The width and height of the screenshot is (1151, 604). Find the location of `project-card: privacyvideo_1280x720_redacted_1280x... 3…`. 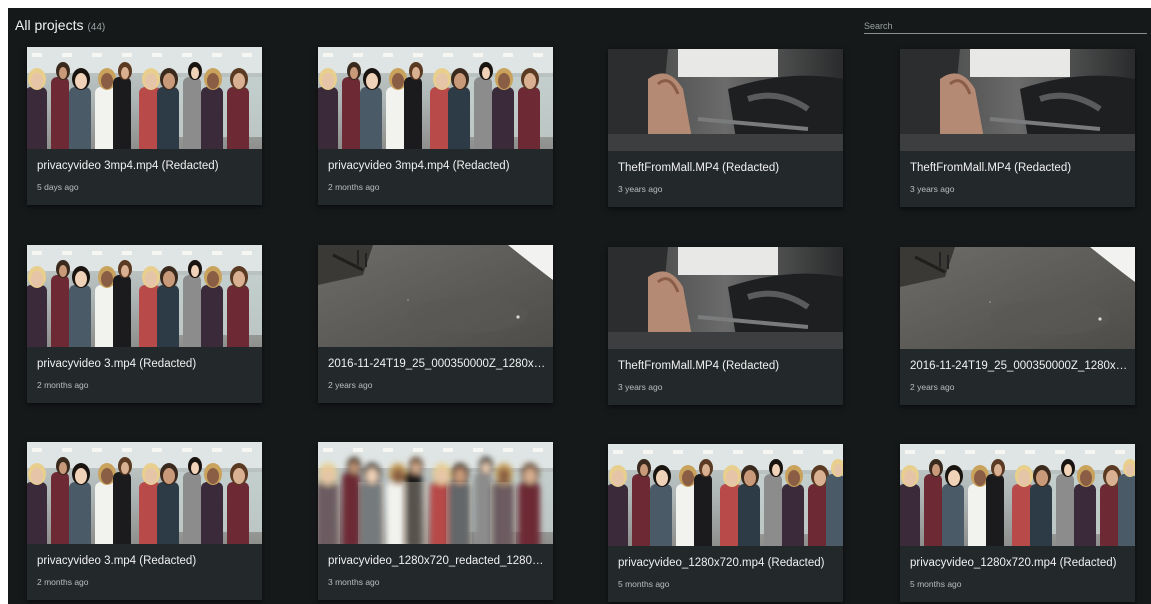

project-card: privacyvideo_1280x720_redacted_1280x... 3… is located at coordinates (435, 521).